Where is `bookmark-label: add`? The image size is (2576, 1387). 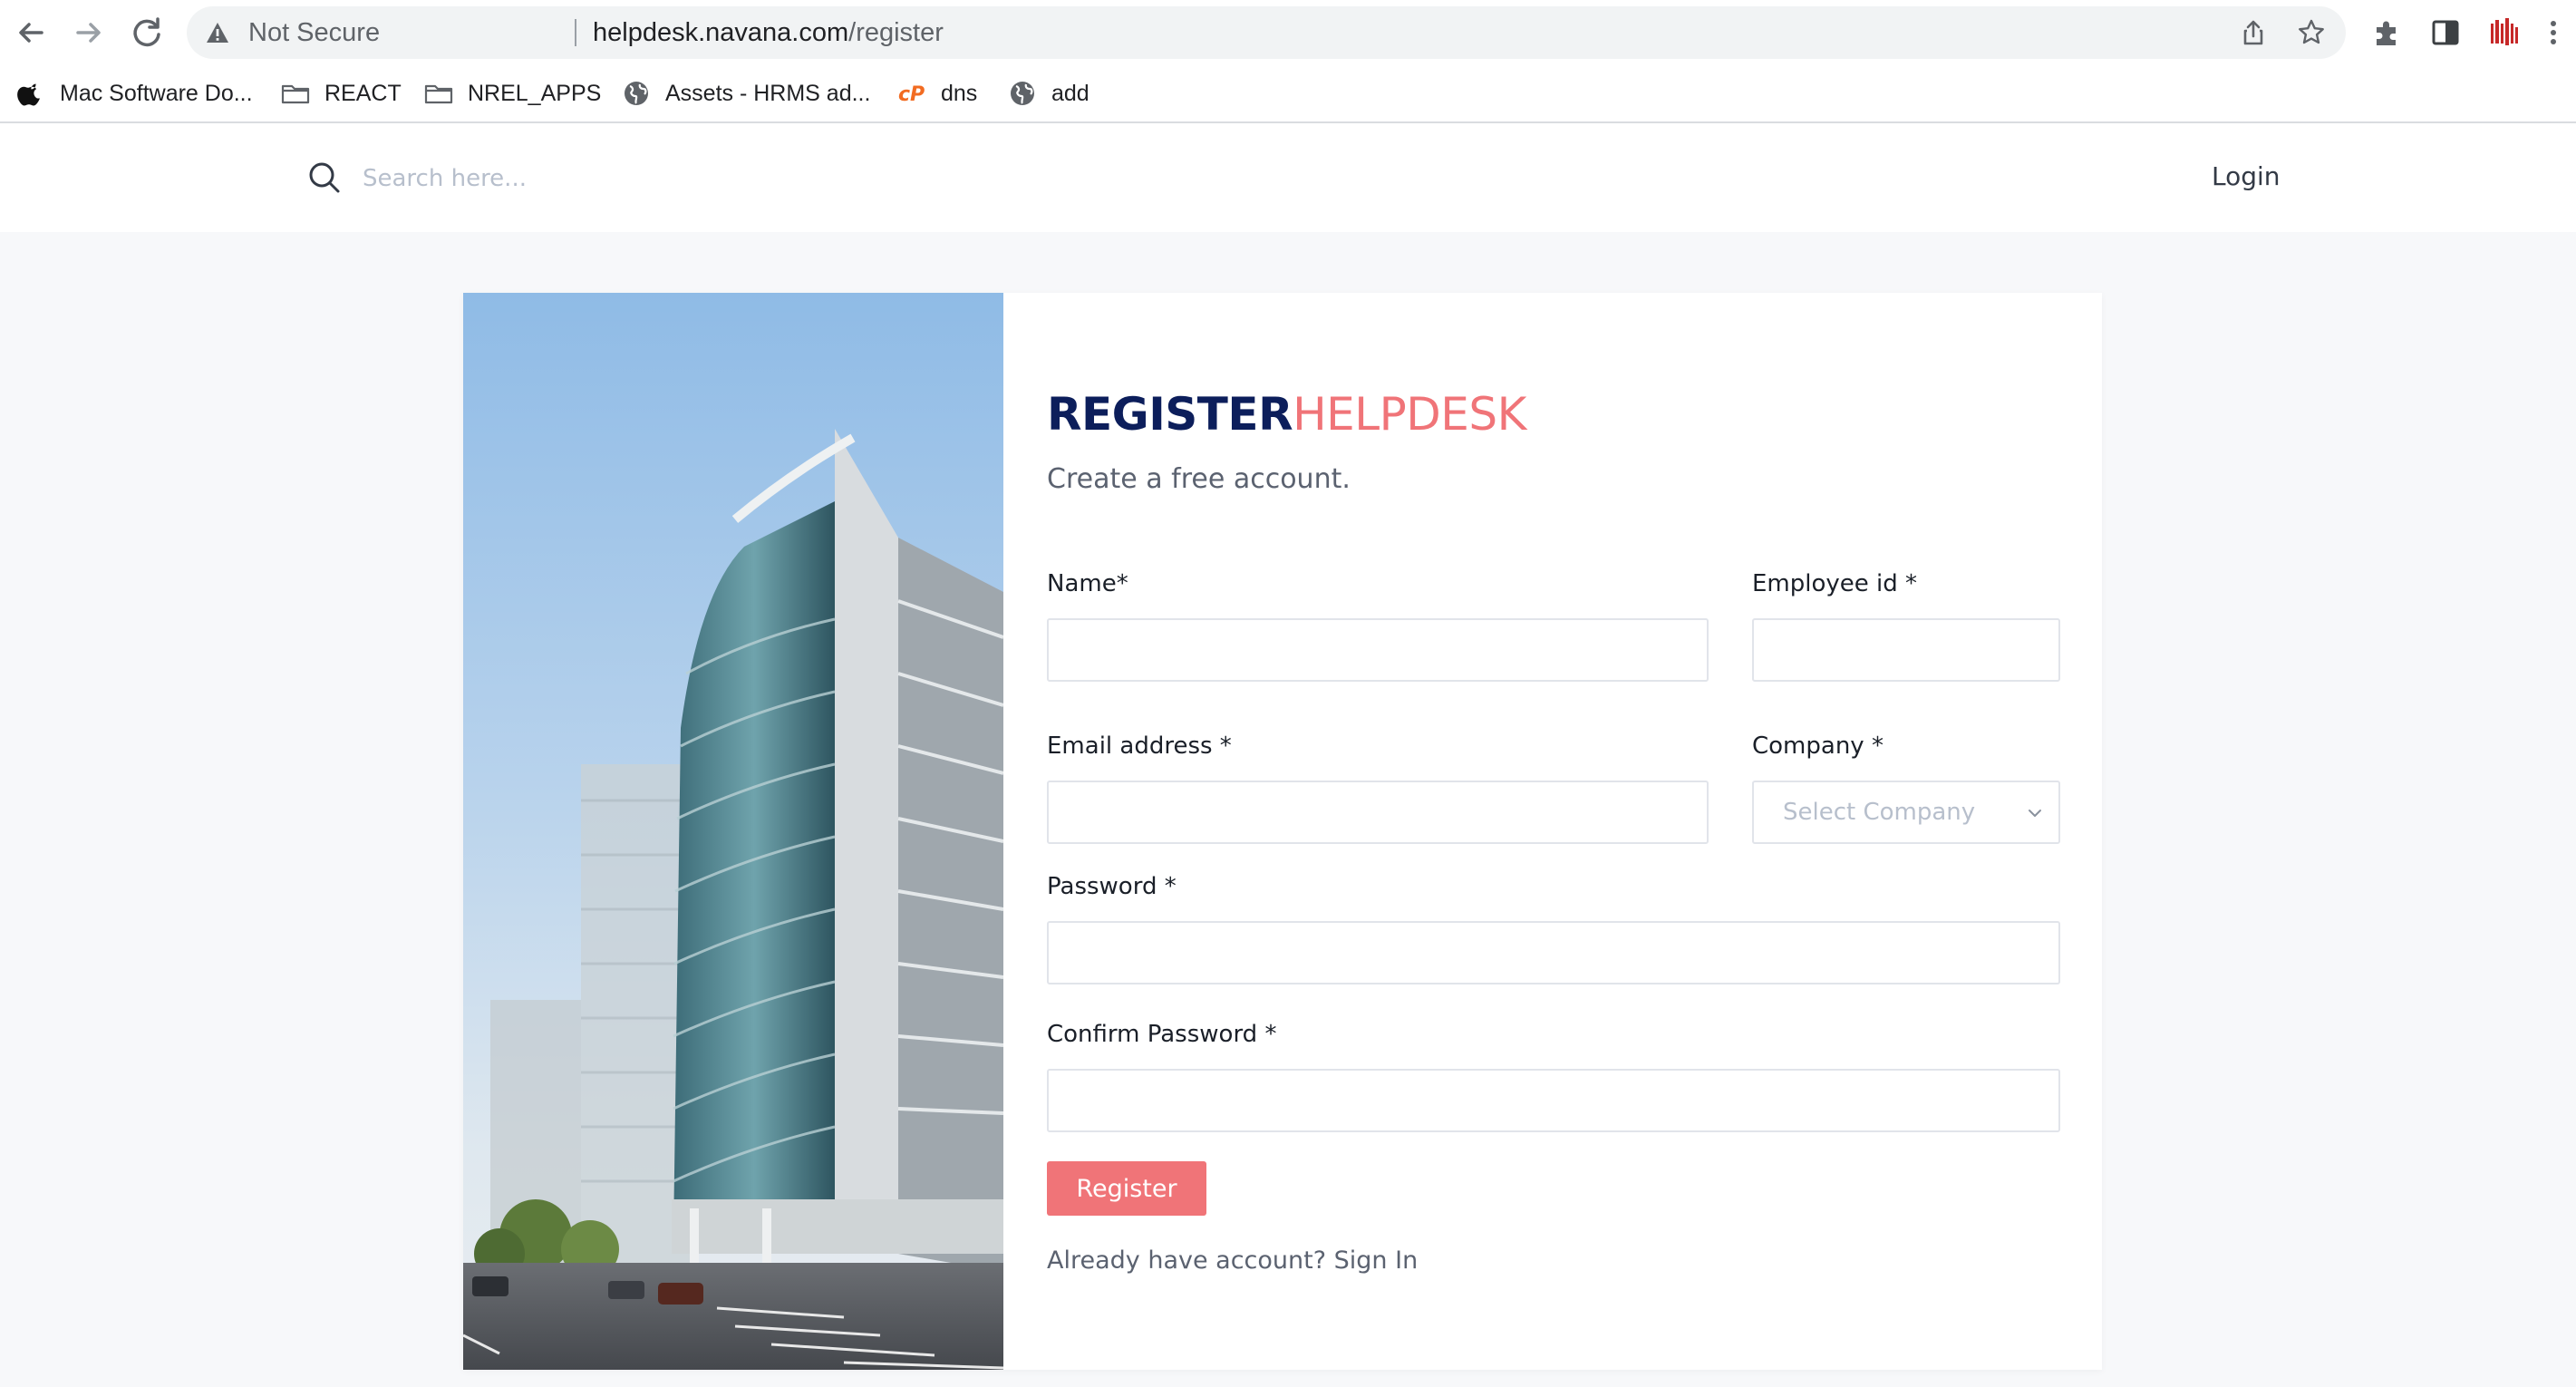 bookmark-label: add is located at coordinates (1070, 93).